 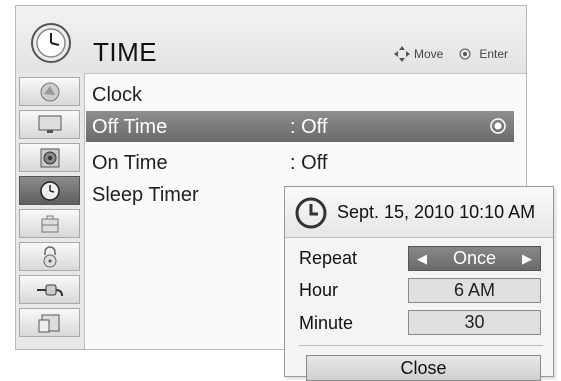 What do you see at coordinates (421, 345) in the screenshot?
I see `divider` at bounding box center [421, 345].